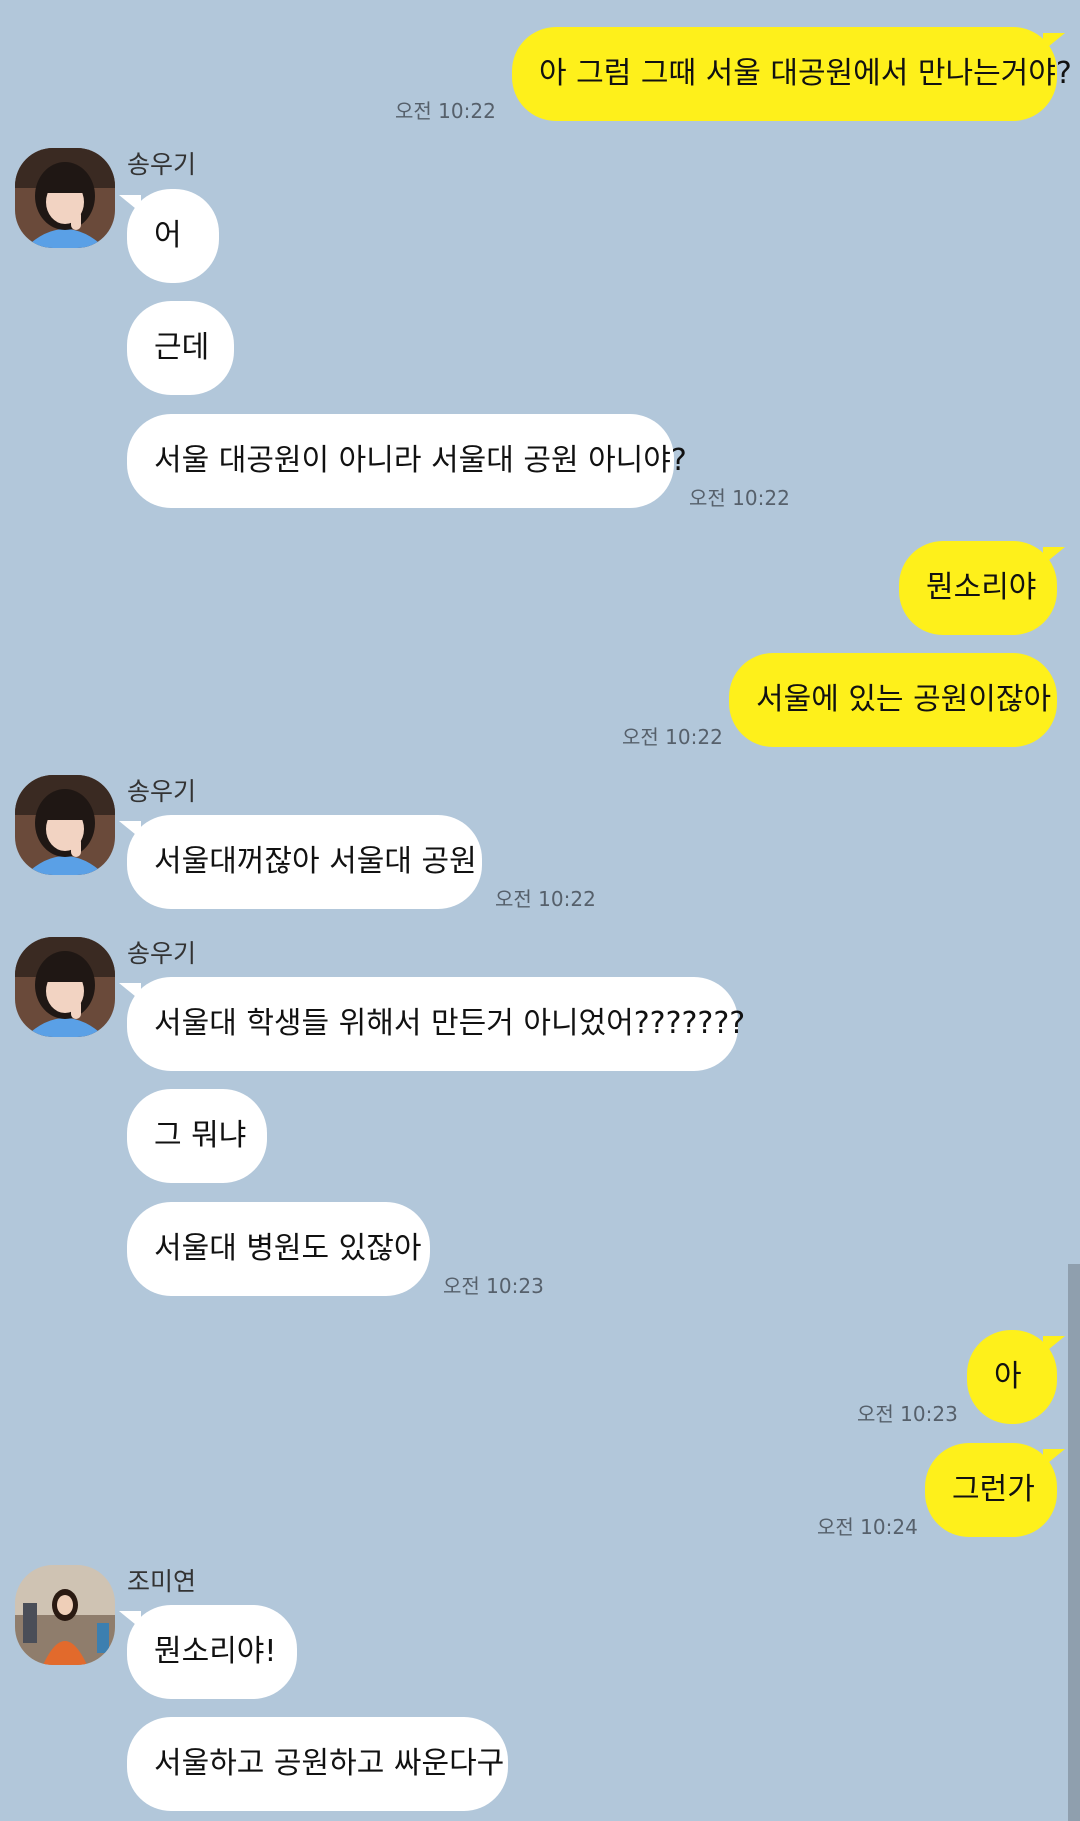  I want to click on incoming-message-bubble: 서울대꺼잖아 서울대 공원, so click(304, 862).